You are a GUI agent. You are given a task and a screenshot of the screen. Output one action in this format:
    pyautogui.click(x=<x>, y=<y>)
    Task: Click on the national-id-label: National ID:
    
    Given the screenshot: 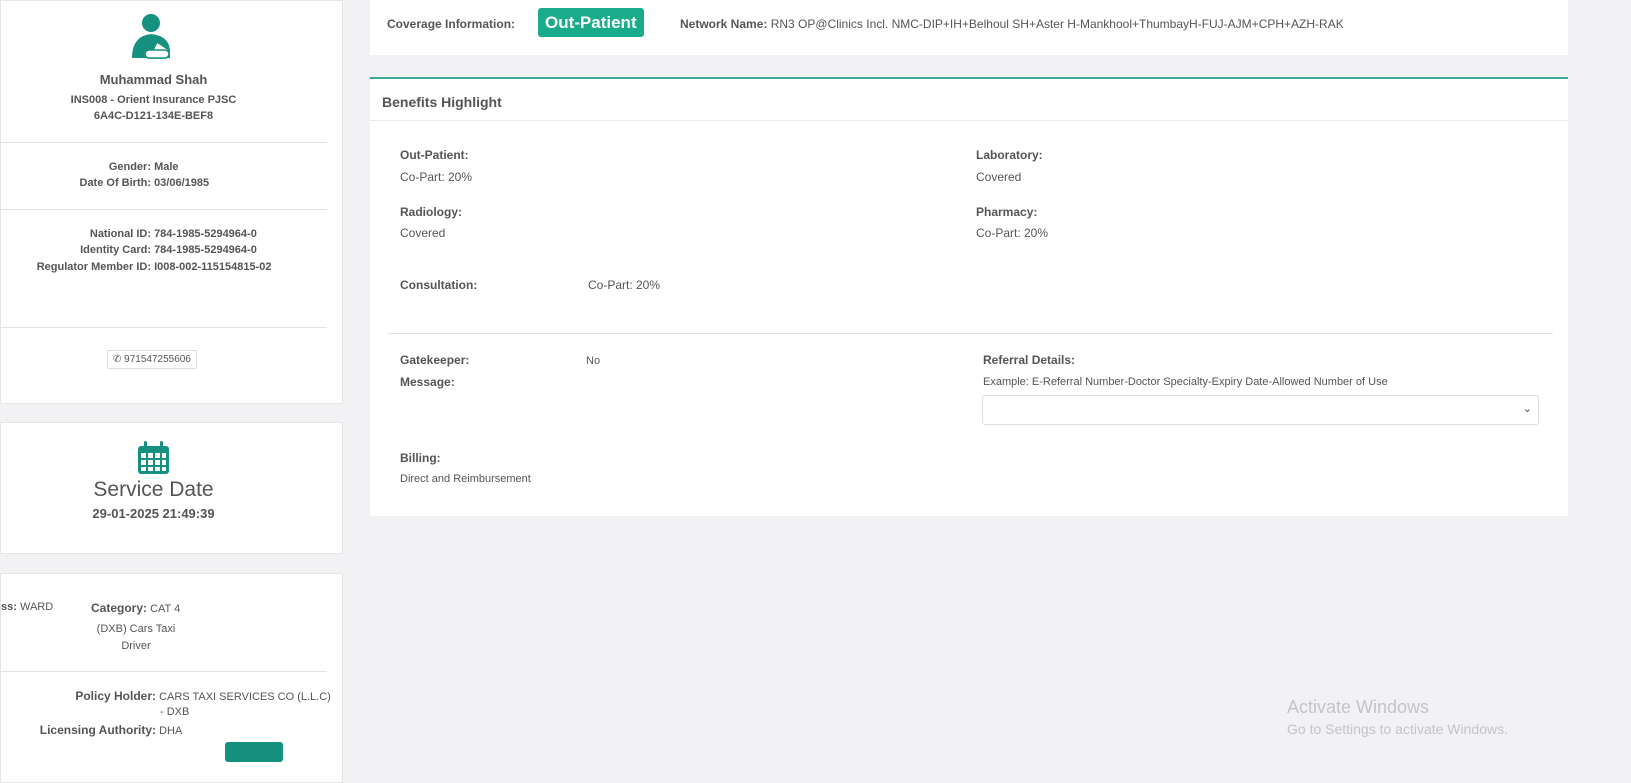 What is the action you would take?
    pyautogui.click(x=120, y=234)
    